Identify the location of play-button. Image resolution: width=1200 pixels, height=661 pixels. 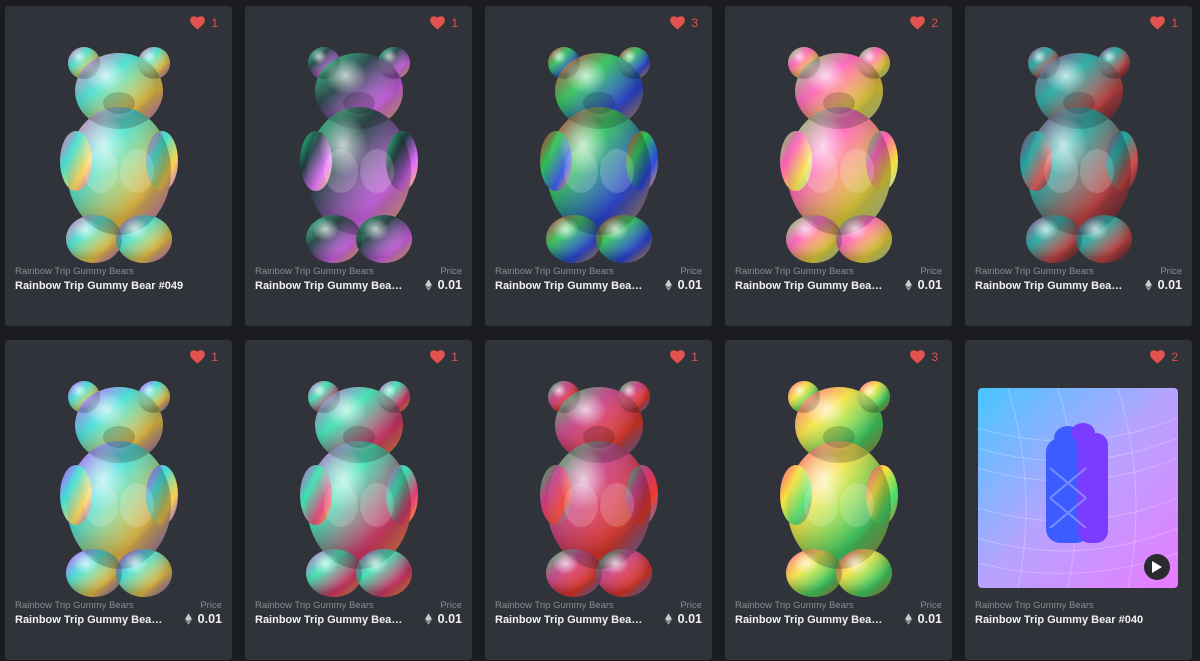
(1157, 567).